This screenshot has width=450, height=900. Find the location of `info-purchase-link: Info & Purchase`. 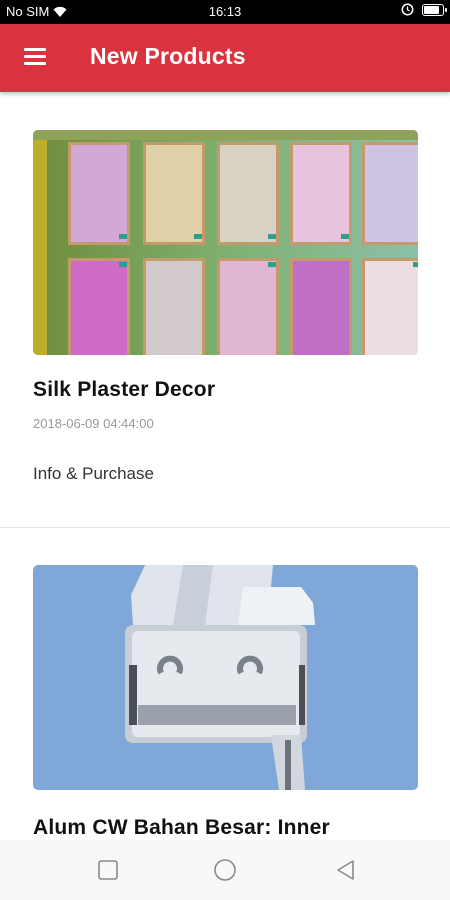

info-purchase-link: Info & Purchase is located at coordinates (93, 474).